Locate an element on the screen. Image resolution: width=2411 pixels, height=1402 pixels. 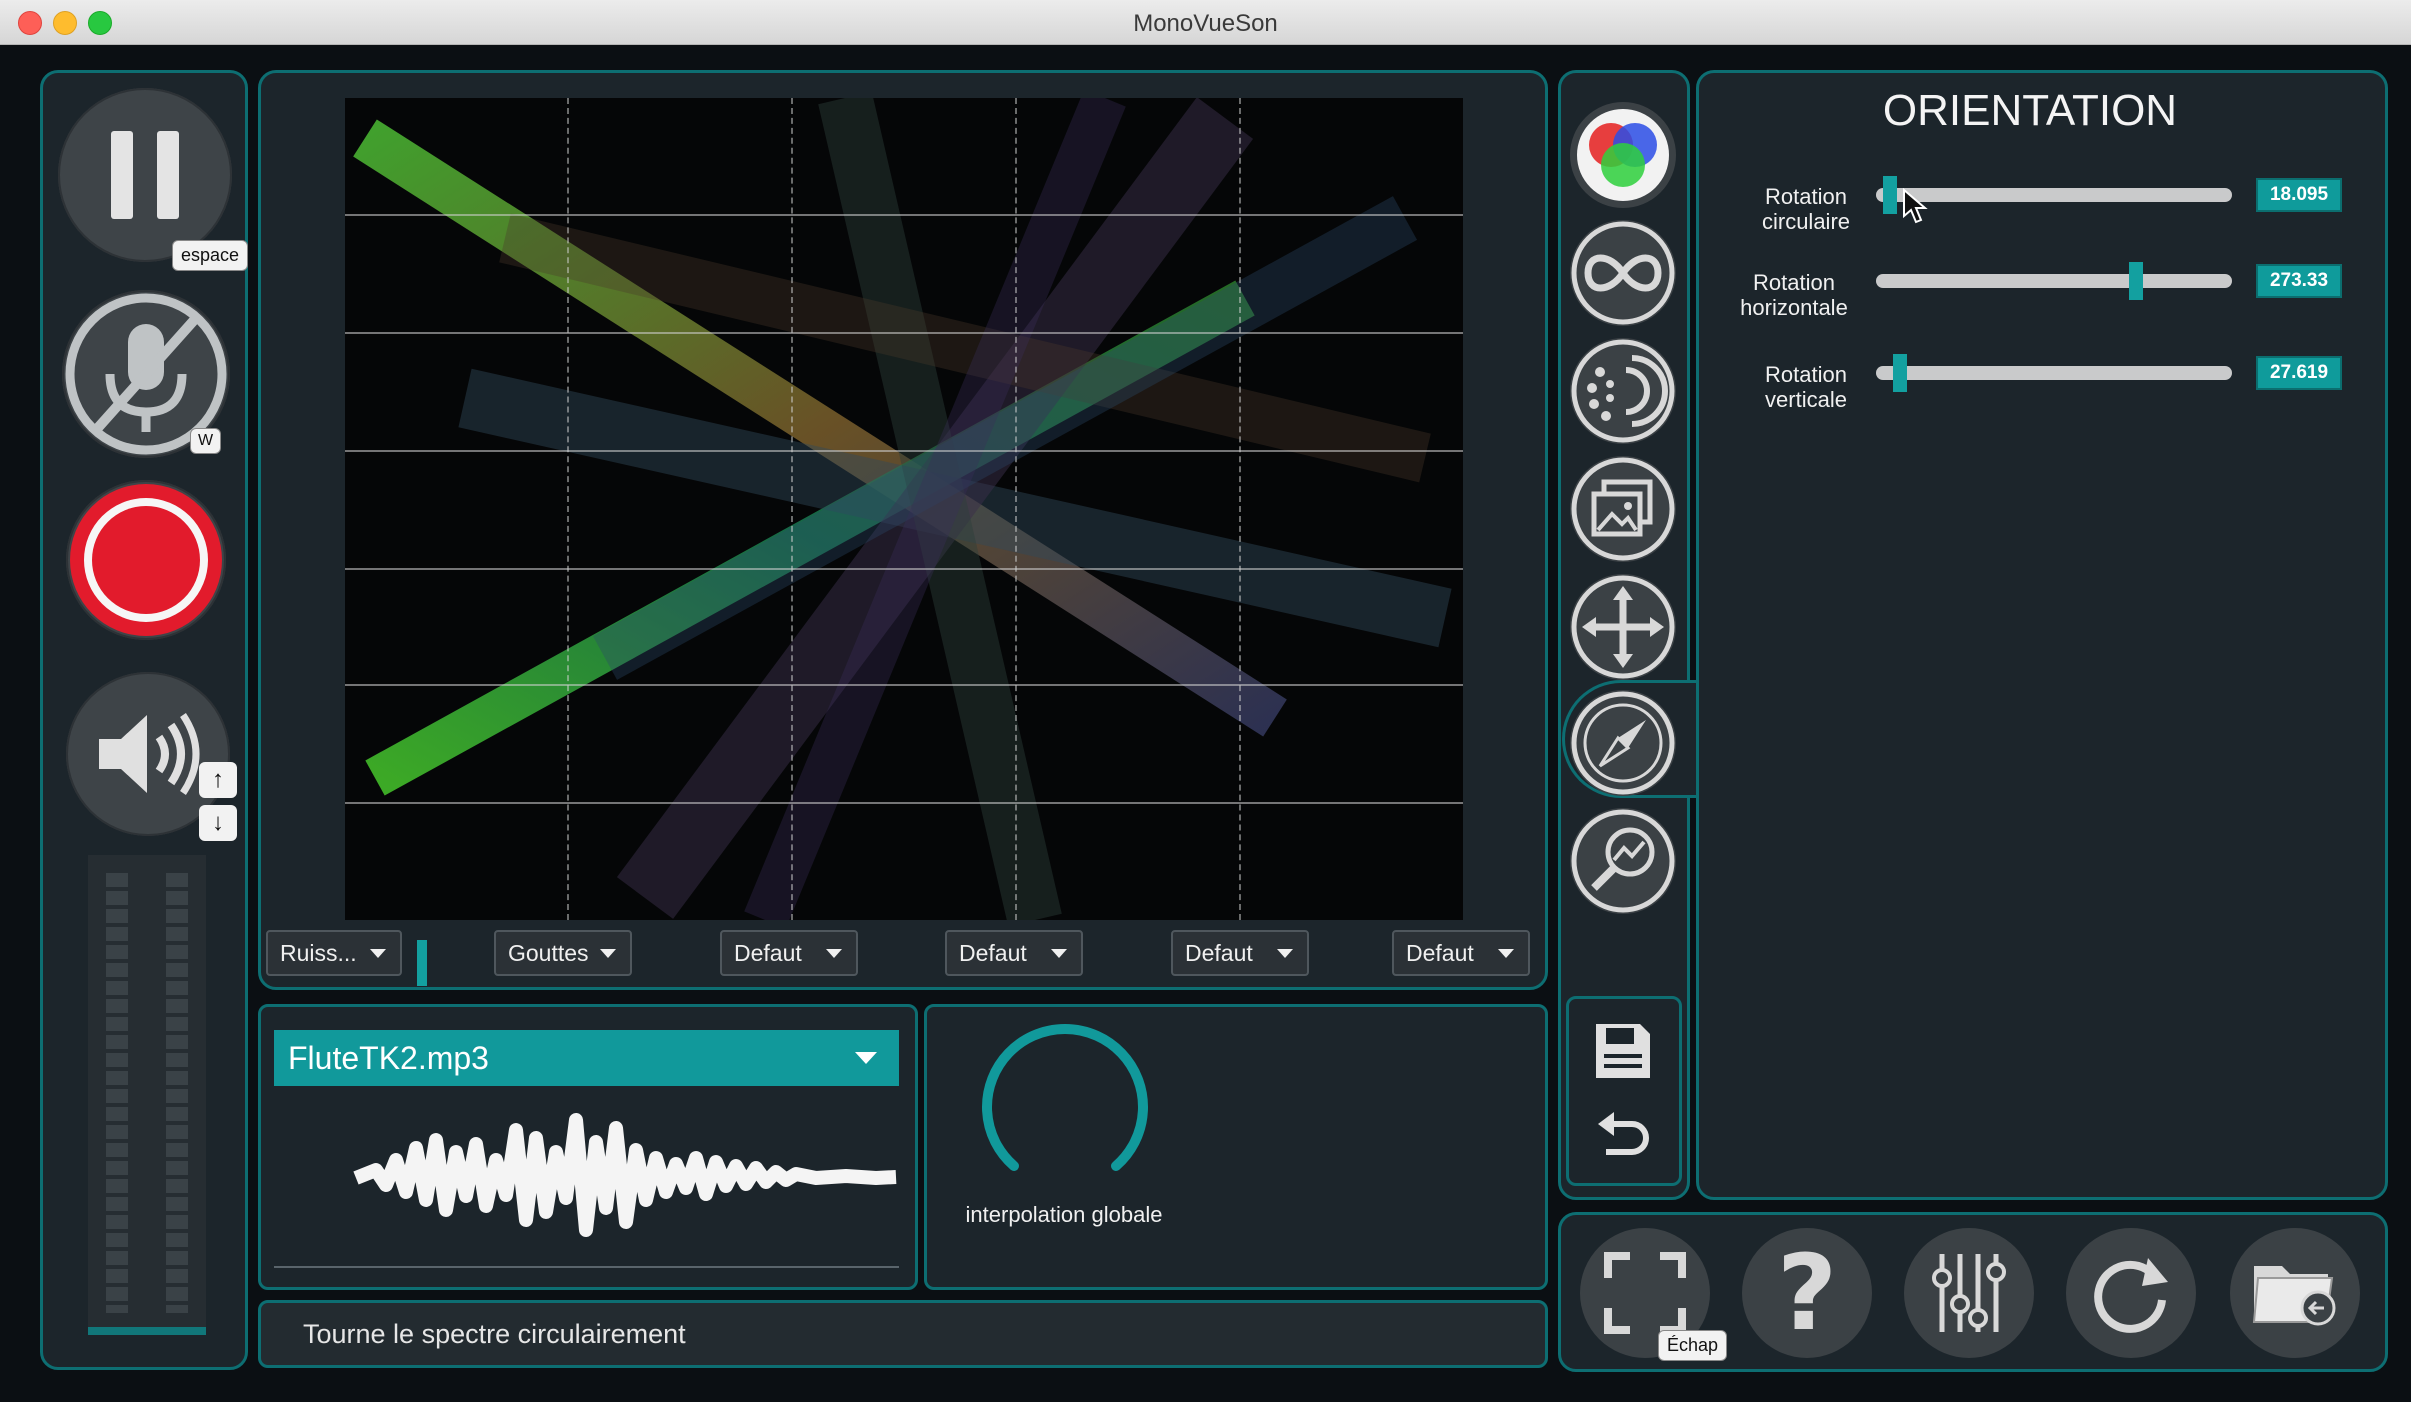
interpolation-label: interpolation globale is located at coordinates (1064, 1214).